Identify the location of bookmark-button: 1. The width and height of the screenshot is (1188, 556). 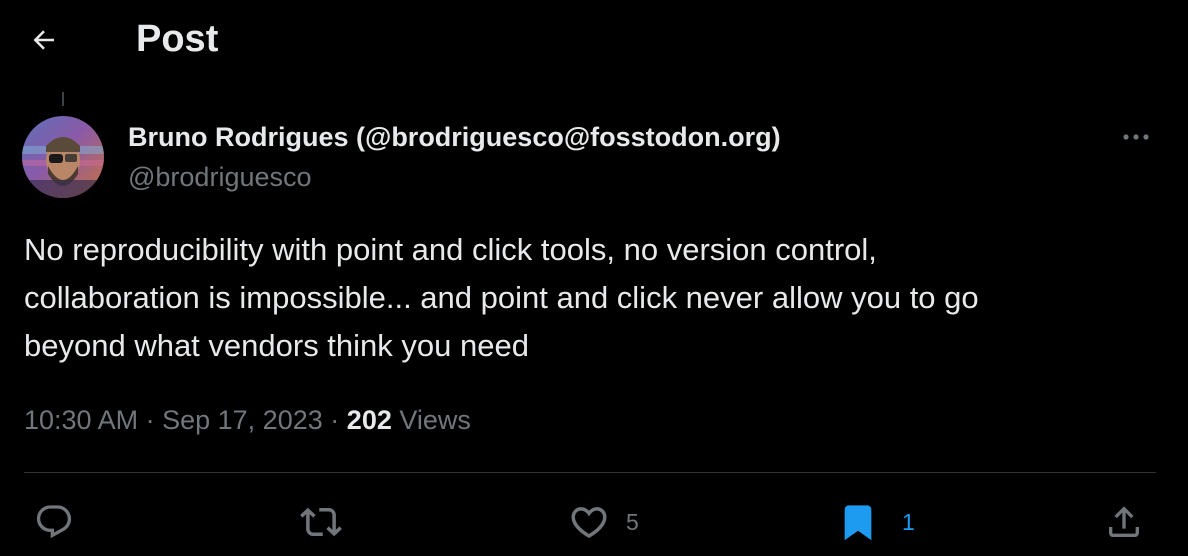
(876, 522).